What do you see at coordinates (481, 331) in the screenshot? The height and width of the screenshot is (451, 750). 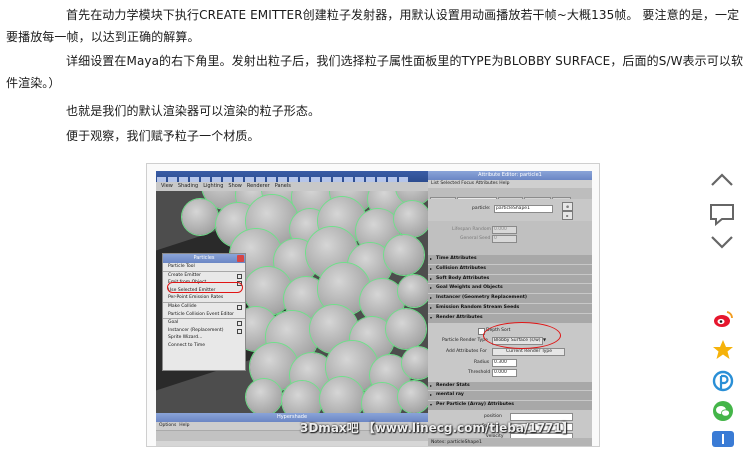 I see `depth-sort-checkbox` at bounding box center [481, 331].